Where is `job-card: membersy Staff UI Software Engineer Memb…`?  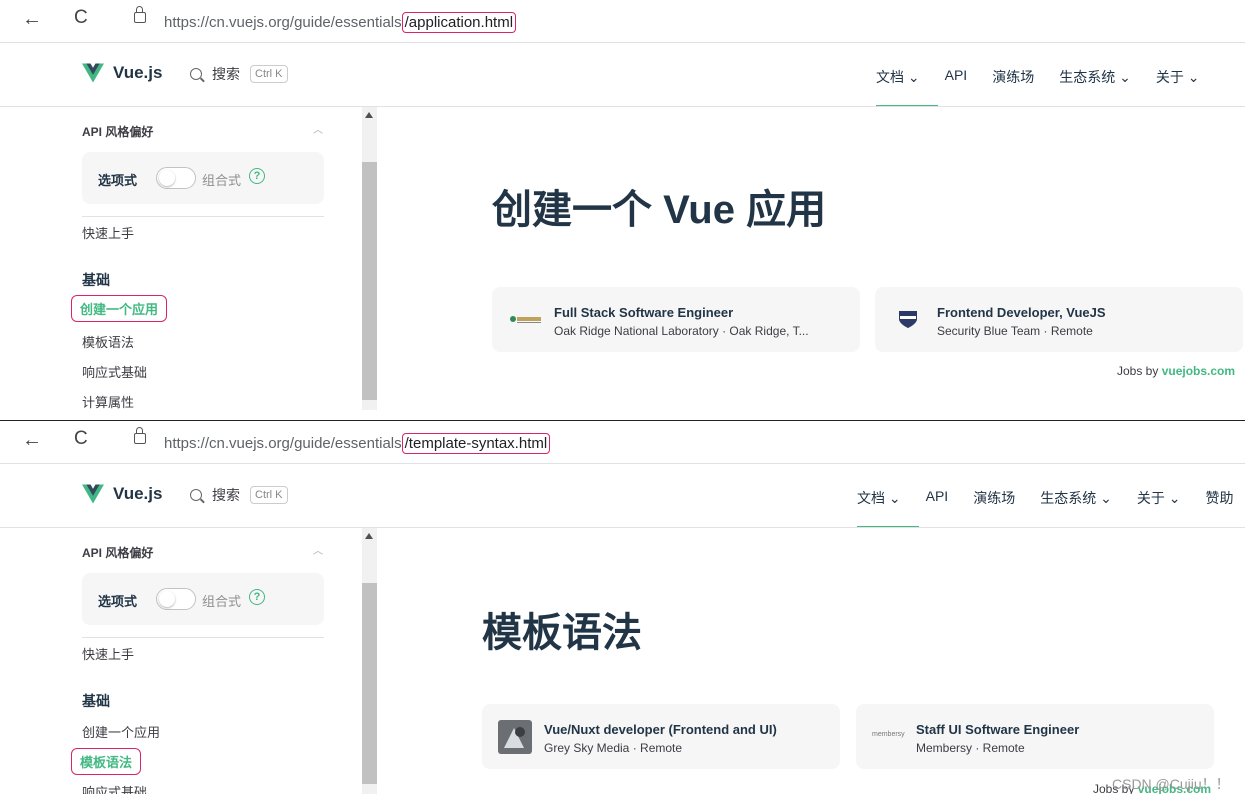
job-card: membersy Staff UI Software Engineer Memb… is located at coordinates (1035, 736).